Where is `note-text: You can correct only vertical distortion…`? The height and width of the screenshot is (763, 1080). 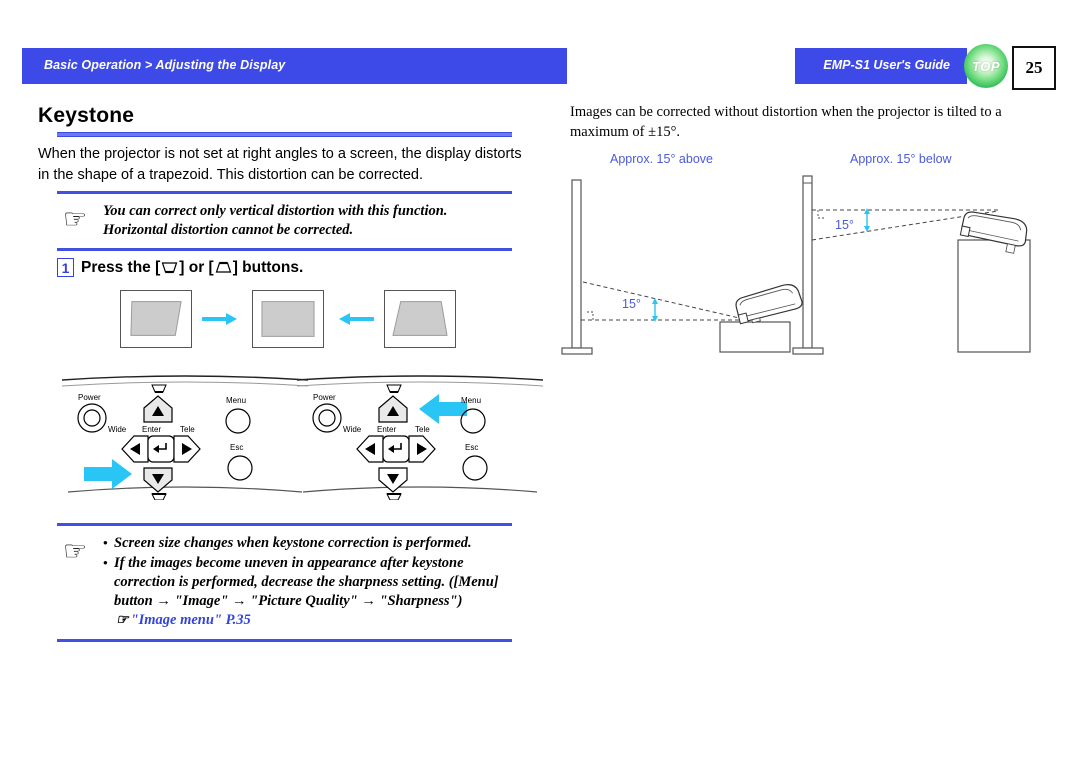
note-text: You can correct only vertical distortion… is located at coordinates (275, 220).